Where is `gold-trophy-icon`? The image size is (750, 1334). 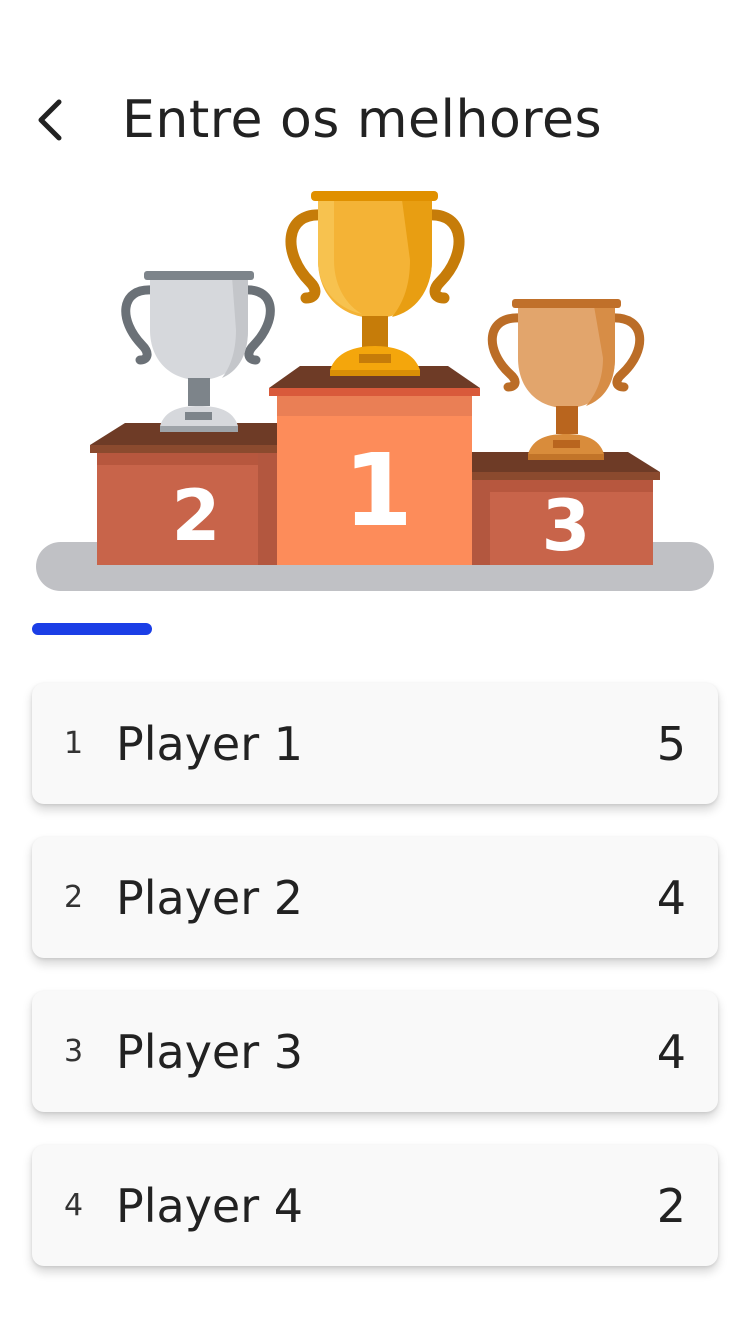 gold-trophy-icon is located at coordinates (375, 283).